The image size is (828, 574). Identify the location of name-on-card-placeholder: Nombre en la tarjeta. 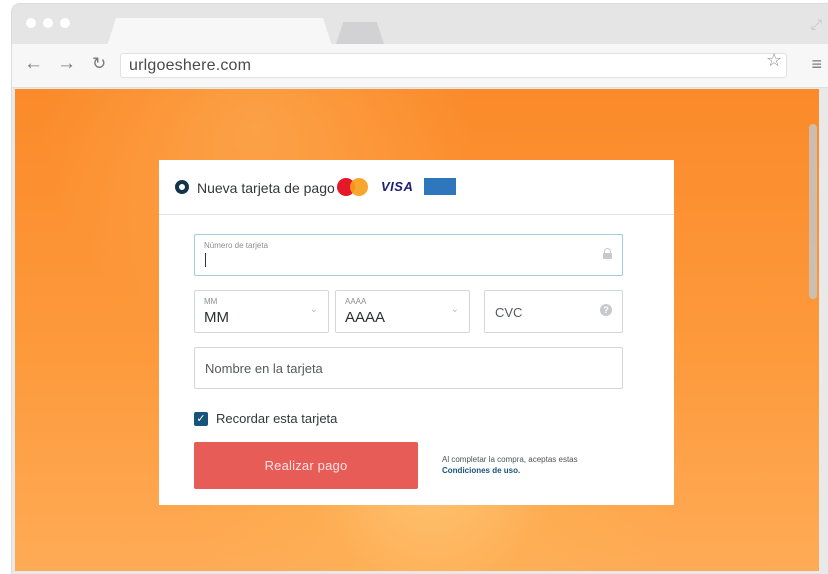
(264, 368).